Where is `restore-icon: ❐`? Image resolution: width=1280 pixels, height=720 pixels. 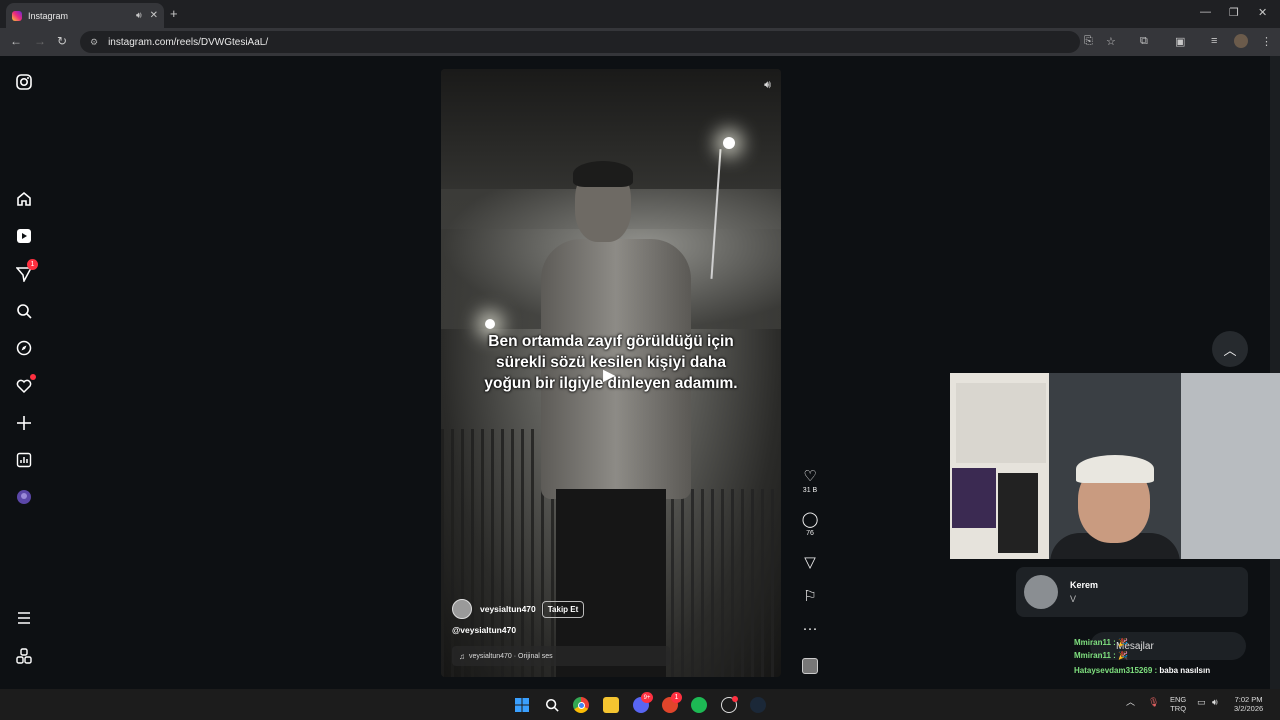 restore-icon: ❐ is located at coordinates (1234, 12).